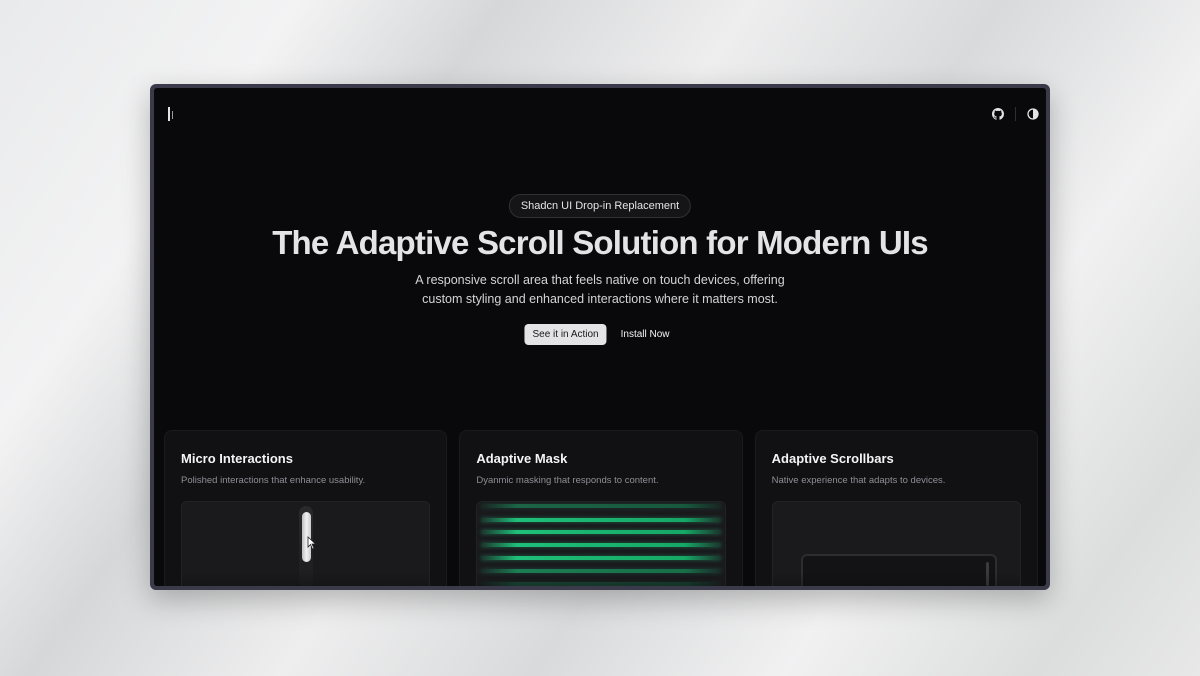 This screenshot has height=676, width=1200. What do you see at coordinates (645, 334) in the screenshot?
I see `install-now-button: Install Now` at bounding box center [645, 334].